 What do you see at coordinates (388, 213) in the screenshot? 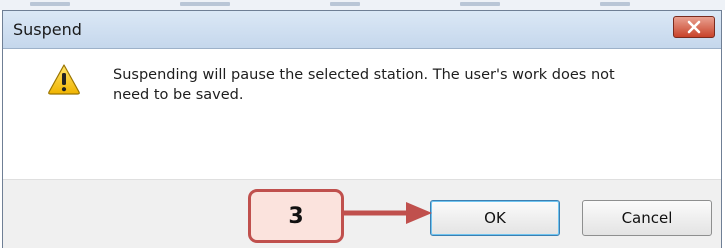
I see `arrow-icon` at bounding box center [388, 213].